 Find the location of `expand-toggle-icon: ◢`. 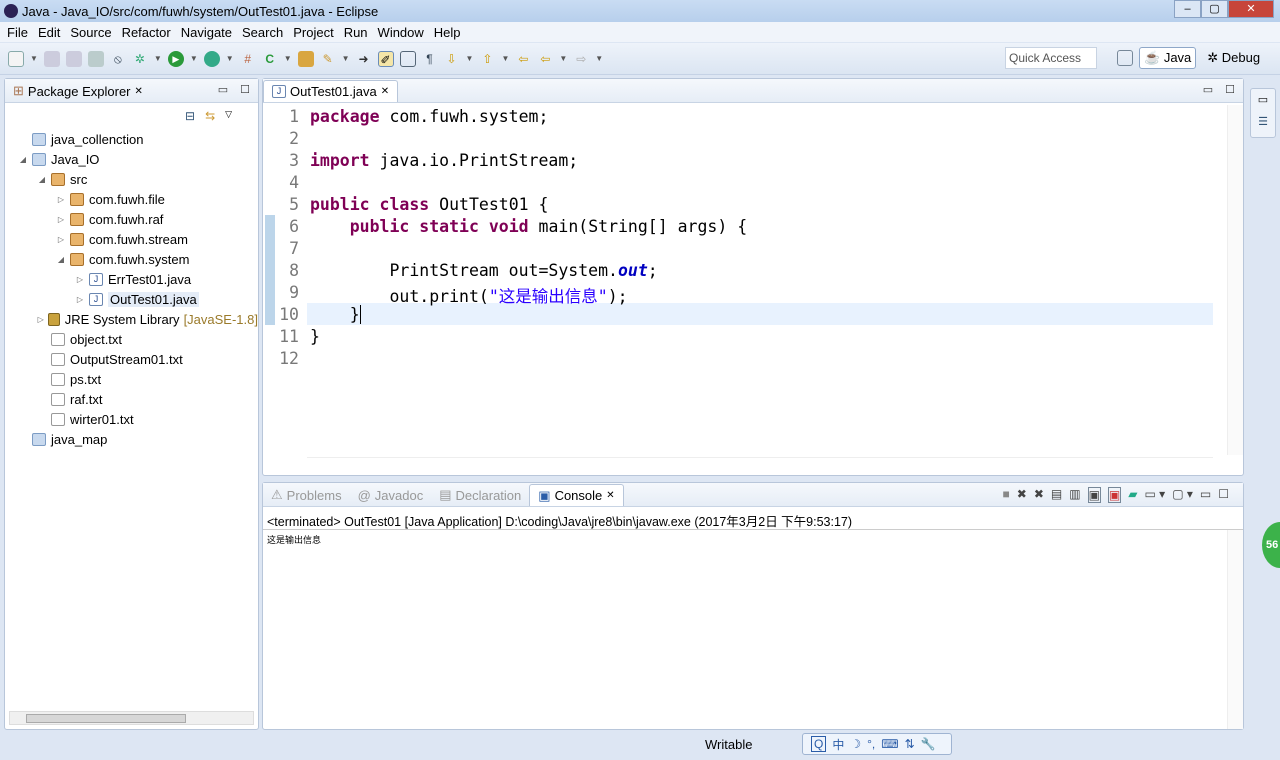

expand-toggle-icon: ◢ is located at coordinates (42, 179).